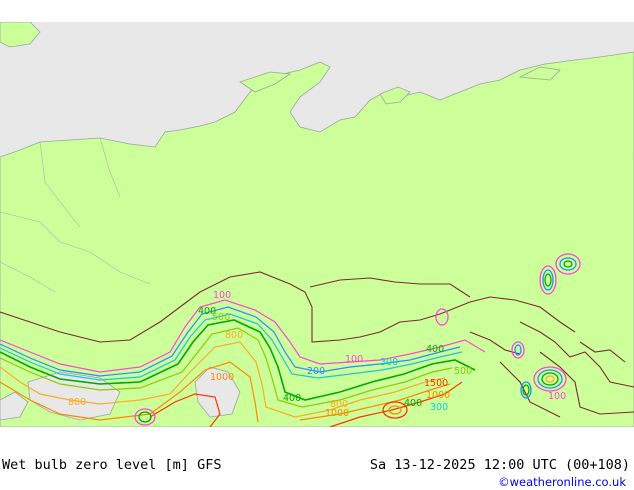 The width and height of the screenshot is (634, 490). Describe the element at coordinates (562, 482) in the screenshot. I see `credit-link: ©weatheronline.co.uk` at that location.